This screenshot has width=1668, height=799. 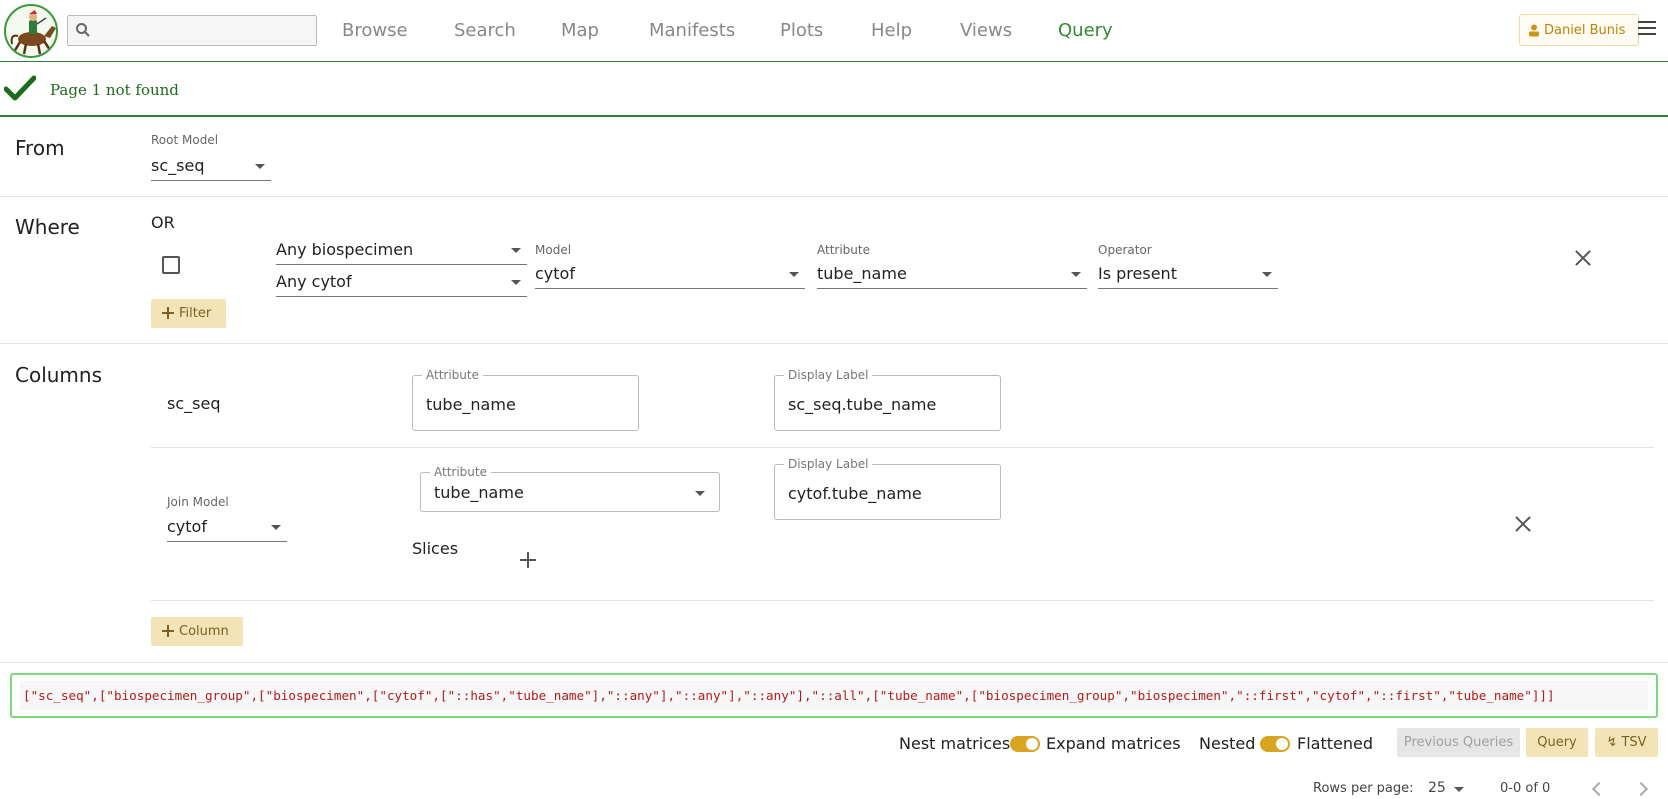 I want to click on tsv-download-button: ↯ TSV, so click(x=1626, y=742).